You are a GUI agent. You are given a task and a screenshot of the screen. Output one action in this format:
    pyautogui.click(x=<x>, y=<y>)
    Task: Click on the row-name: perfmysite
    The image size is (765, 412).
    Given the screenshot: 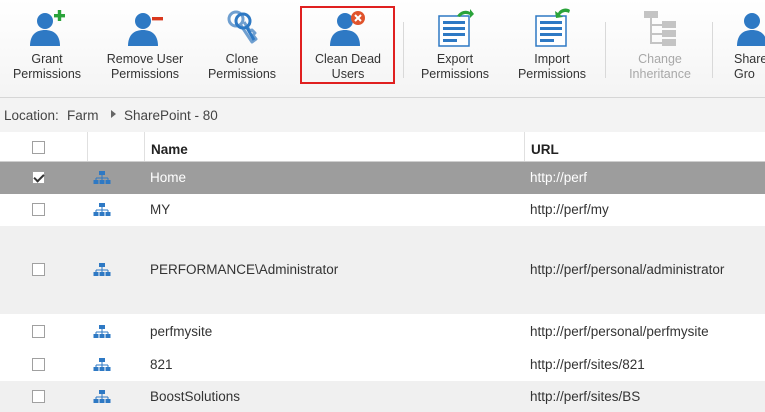 What is the action you would take?
    pyautogui.click(x=181, y=331)
    